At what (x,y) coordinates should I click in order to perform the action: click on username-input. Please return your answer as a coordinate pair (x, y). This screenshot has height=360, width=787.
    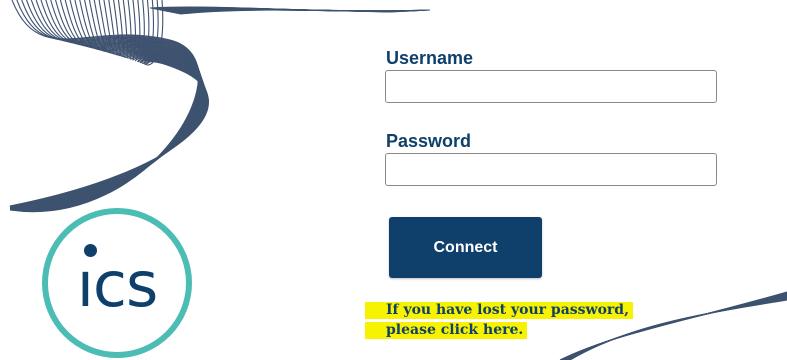
    Looking at the image, I should click on (551, 86).